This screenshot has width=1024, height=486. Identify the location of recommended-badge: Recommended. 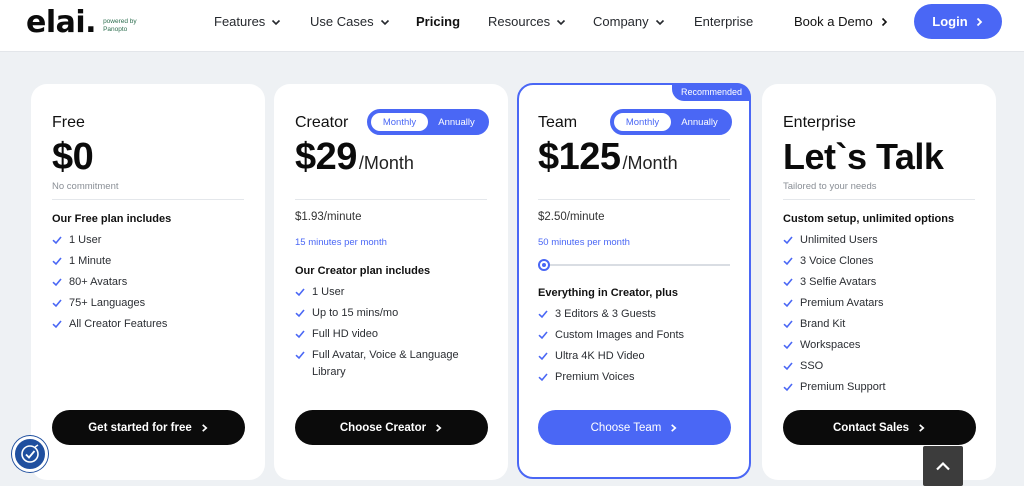
(711, 92).